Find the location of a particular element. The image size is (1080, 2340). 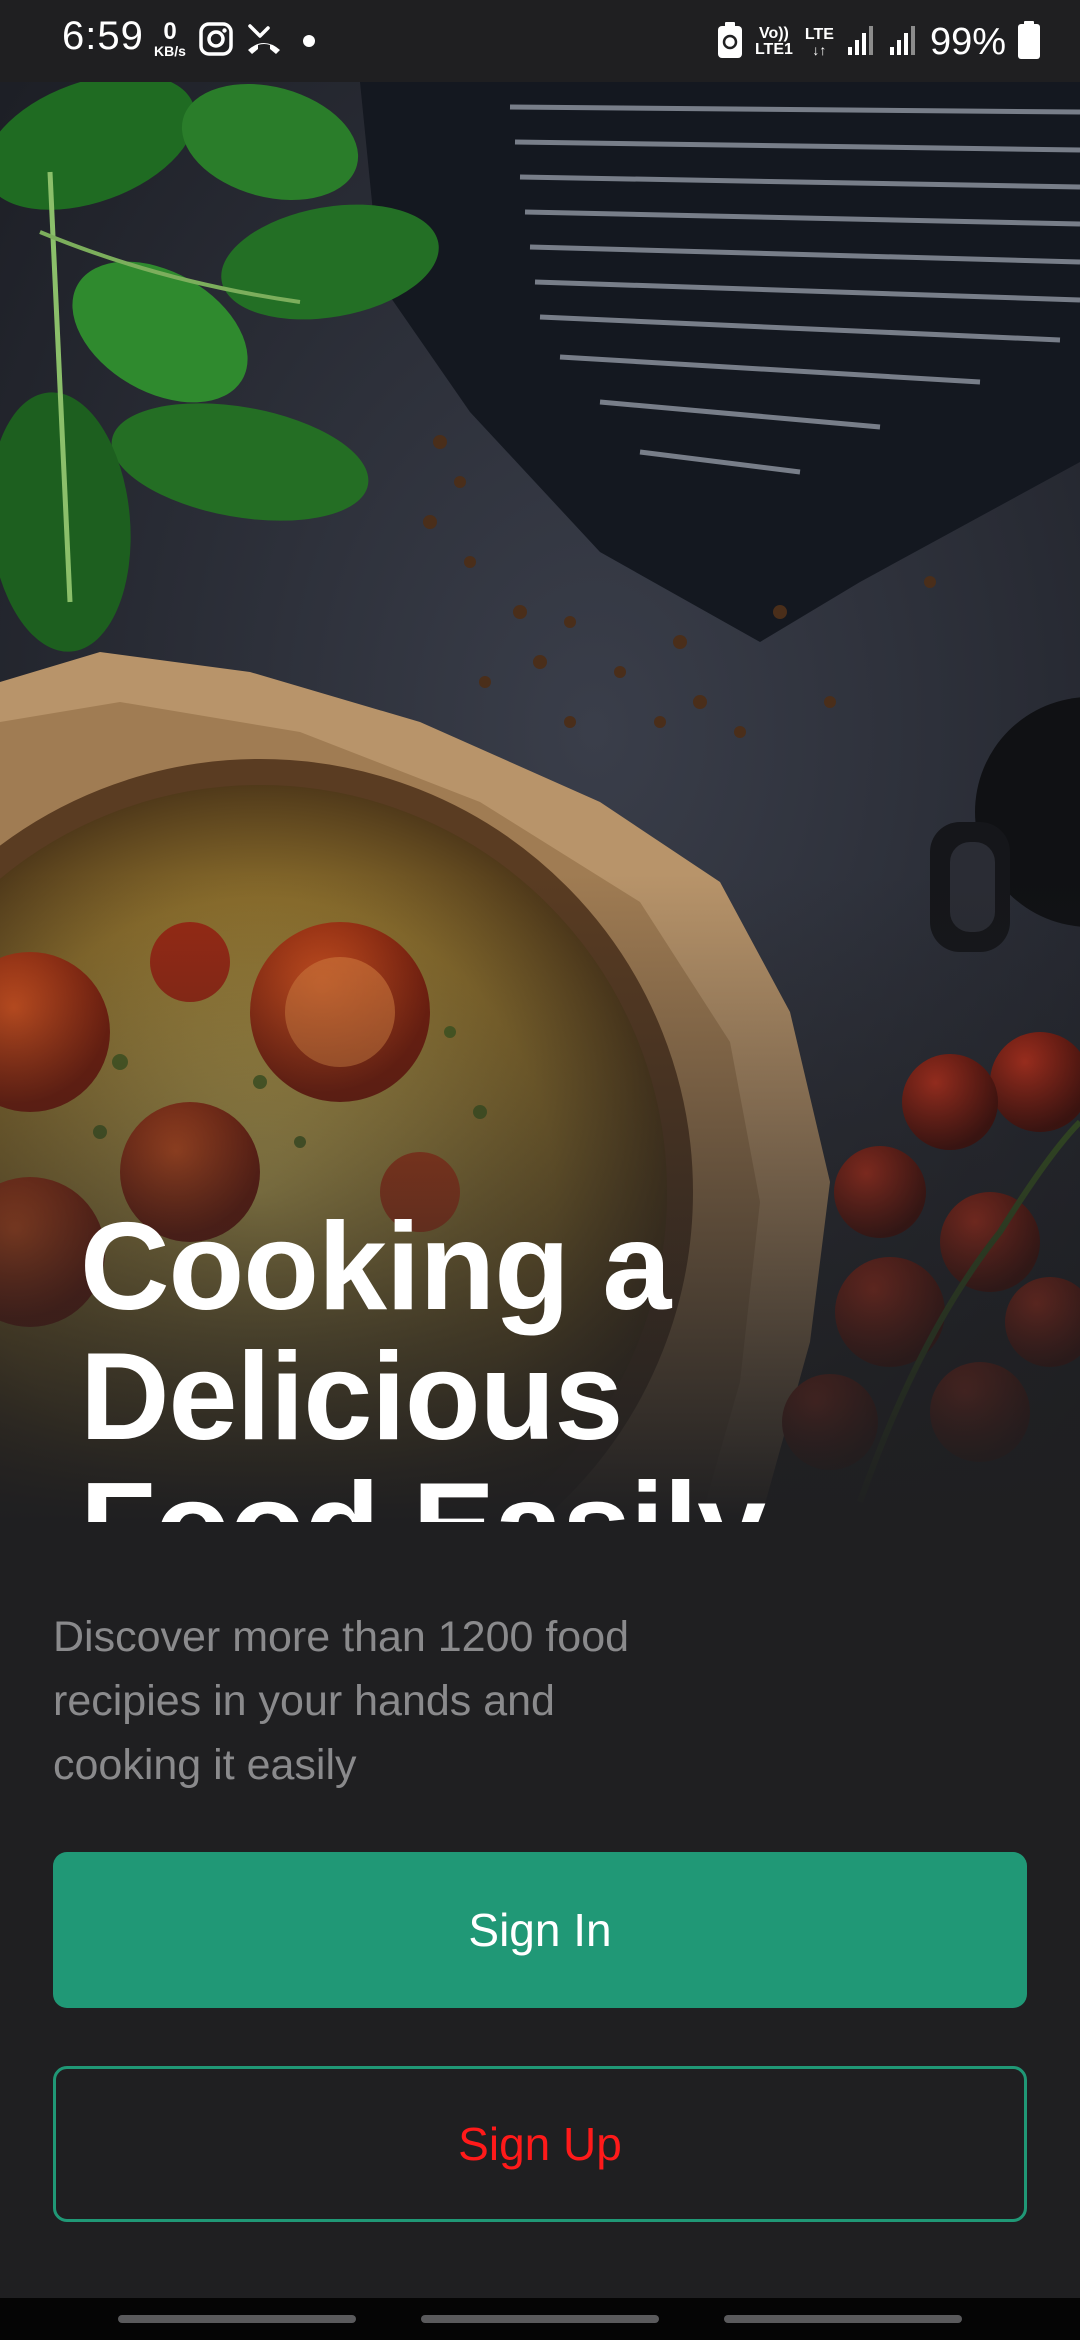

net-speed: 0 KB/s is located at coordinates (170, 38).